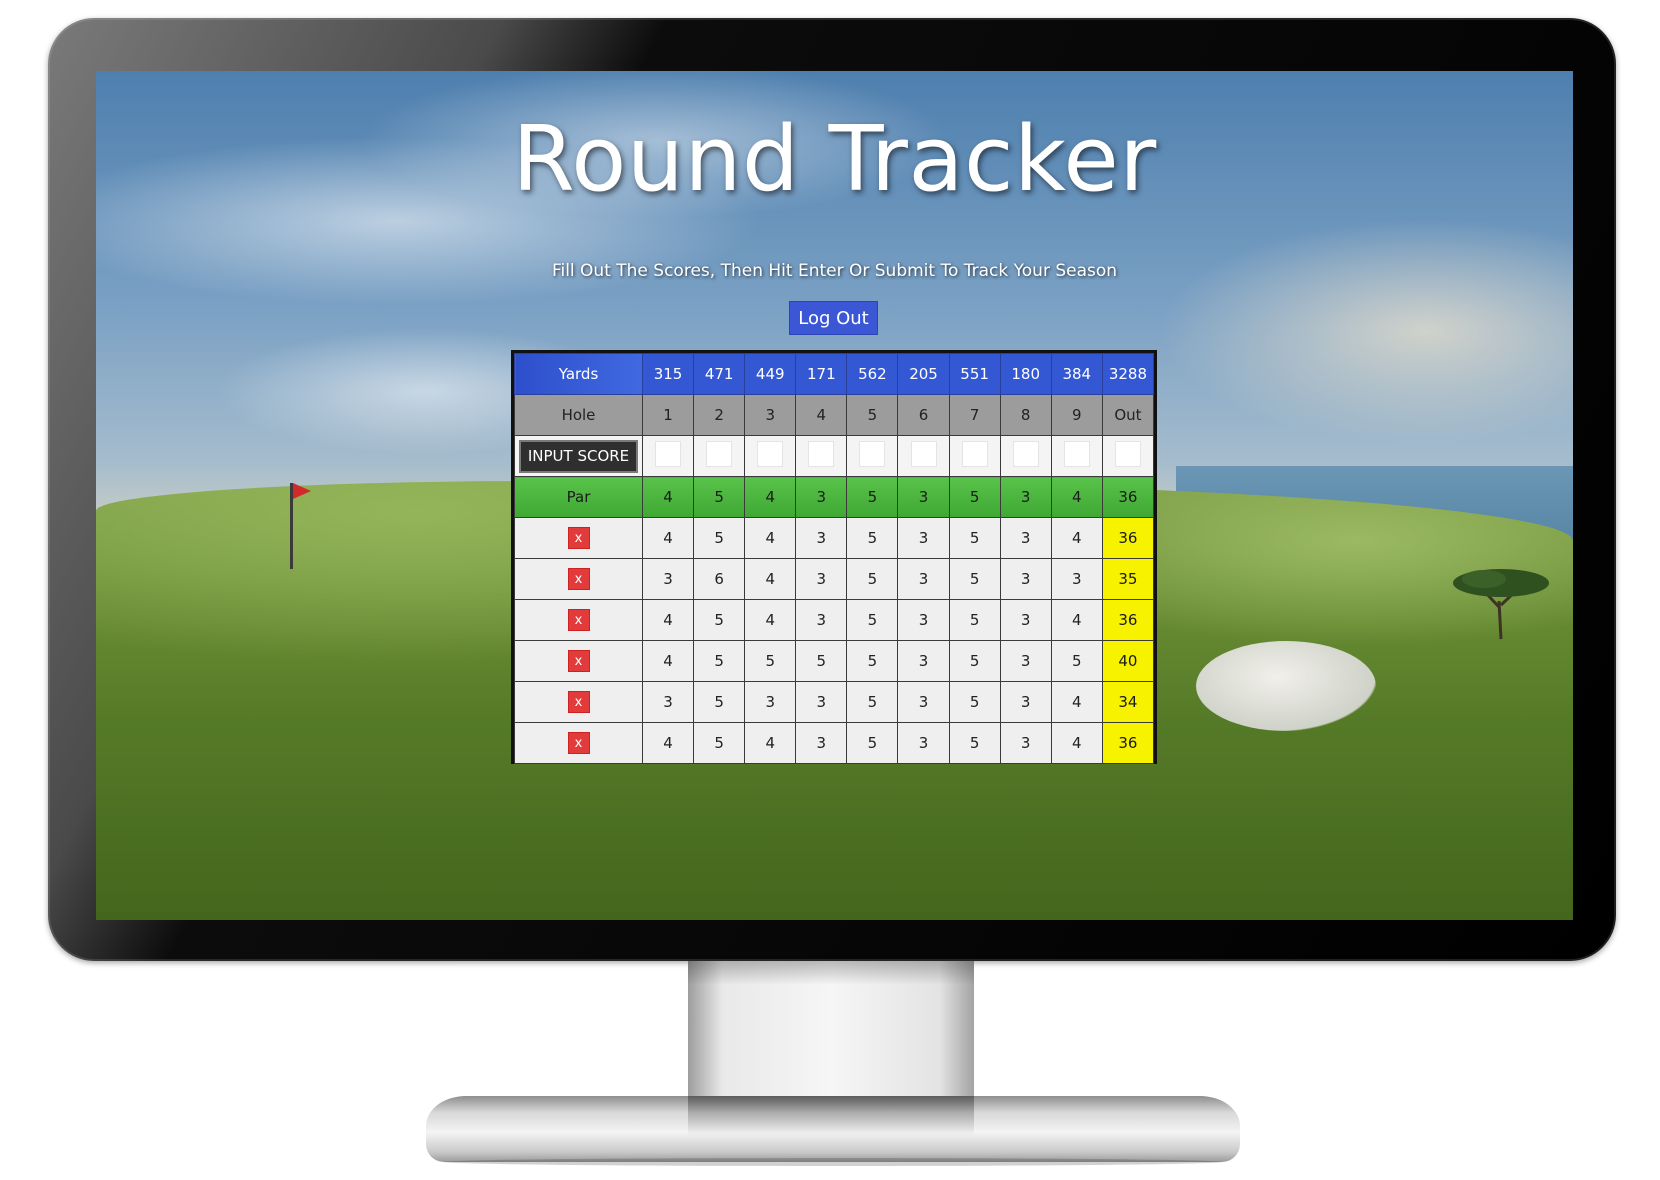 This screenshot has width=1660, height=1180. I want to click on hole-row: Hole 1 2 3 4 5 6 7 8 9 Out, so click(834, 415).